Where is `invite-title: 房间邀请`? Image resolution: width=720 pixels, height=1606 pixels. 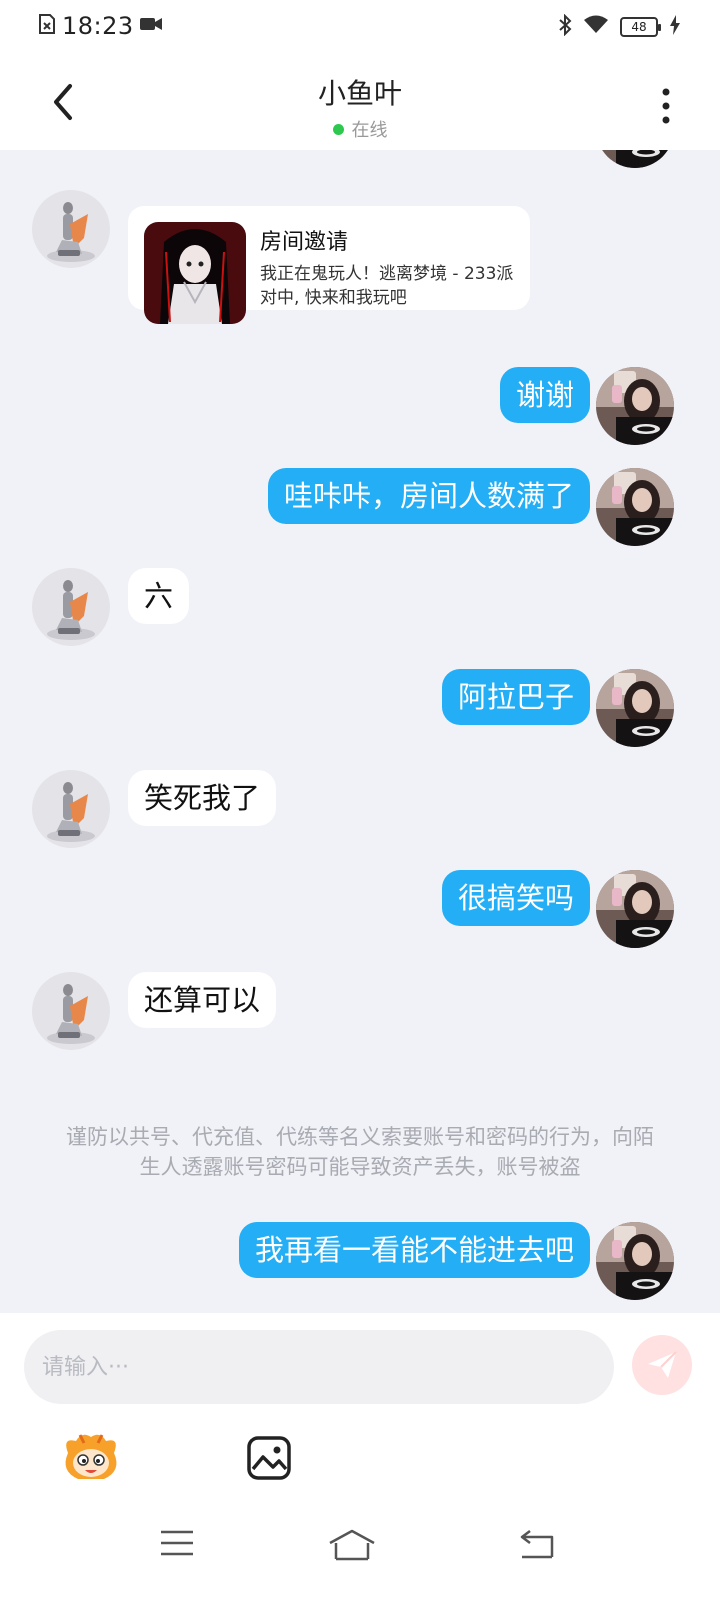 invite-title: 房间邀请 is located at coordinates (304, 242).